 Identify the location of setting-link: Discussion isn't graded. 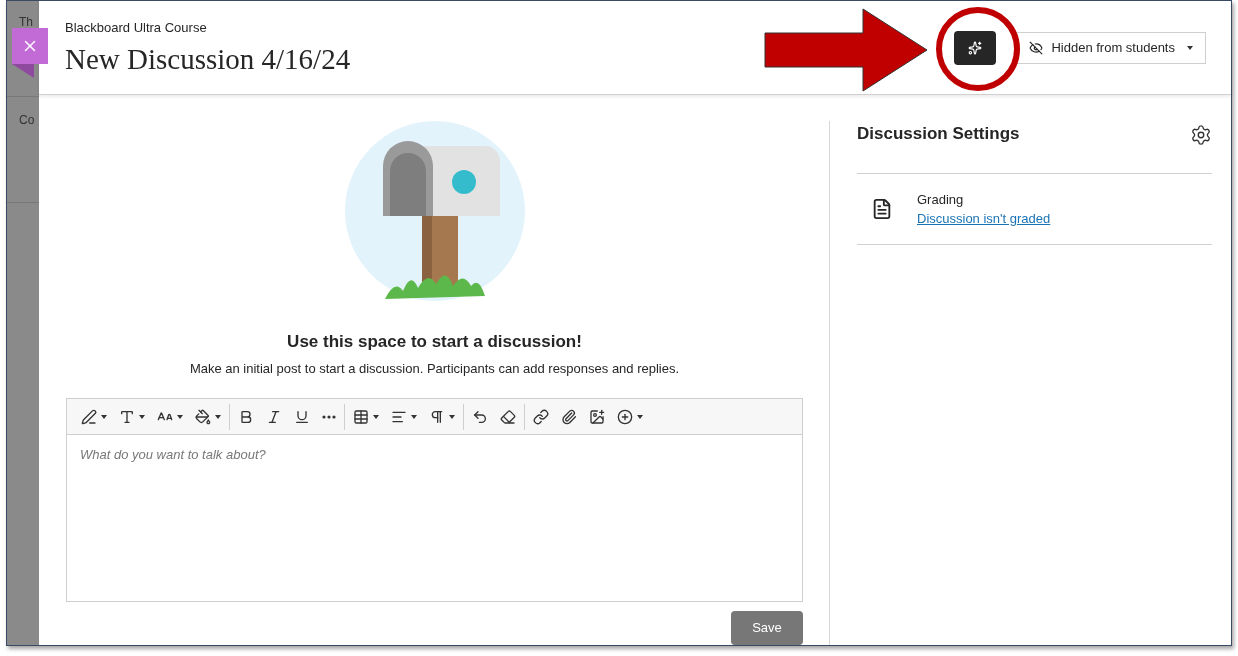
(984, 219).